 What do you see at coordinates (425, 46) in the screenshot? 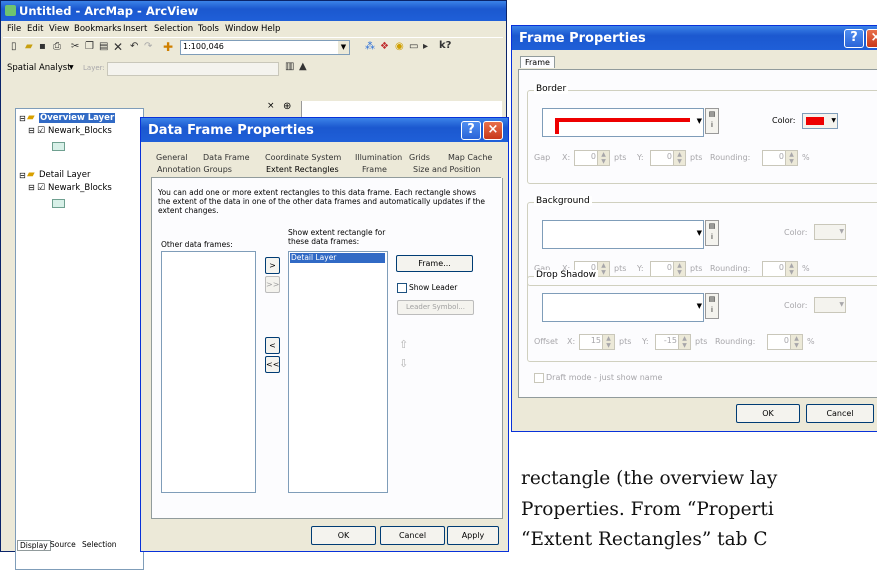
I see `command-icon: ▸` at bounding box center [425, 46].